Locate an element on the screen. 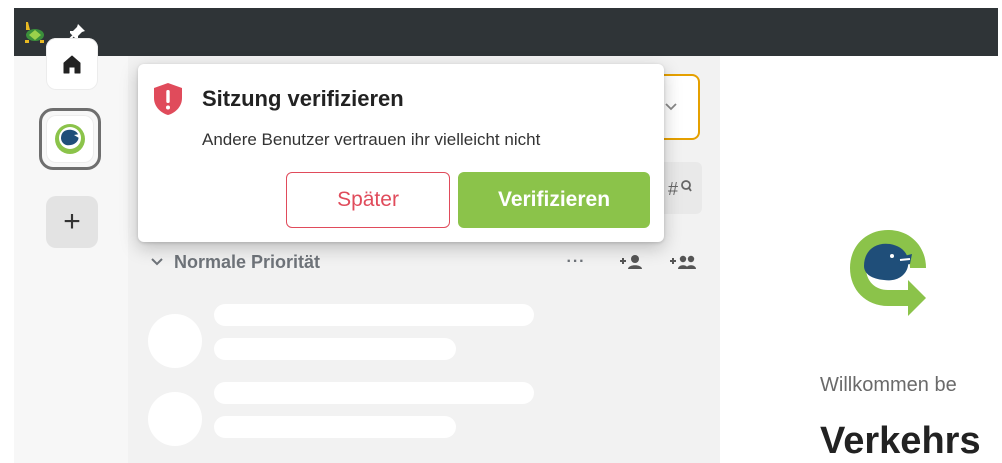 This screenshot has height=463, width=1002. create-room-button is located at coordinates (683, 262).